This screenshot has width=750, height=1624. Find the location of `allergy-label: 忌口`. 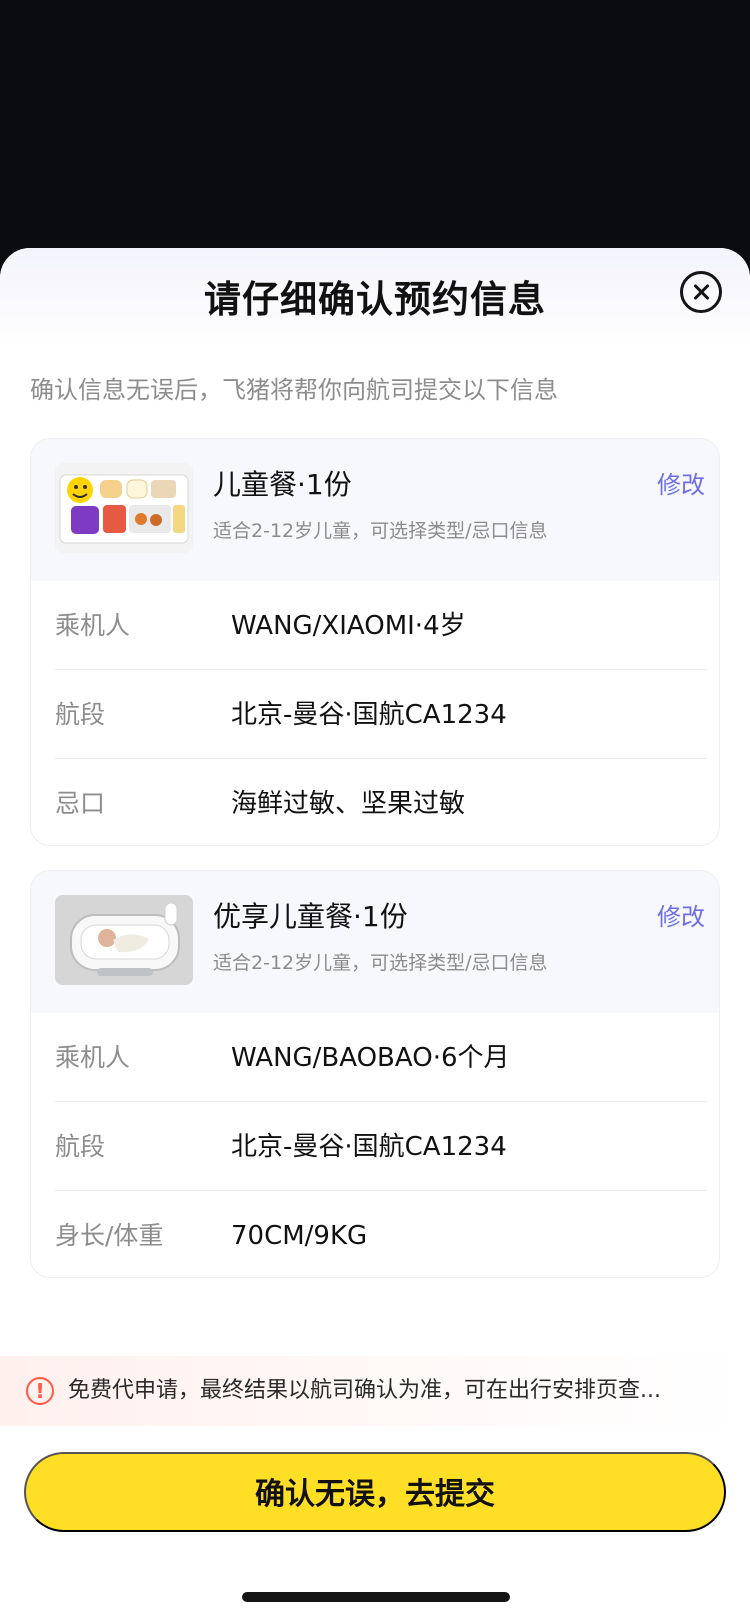

allergy-label: 忌口 is located at coordinates (80, 803).